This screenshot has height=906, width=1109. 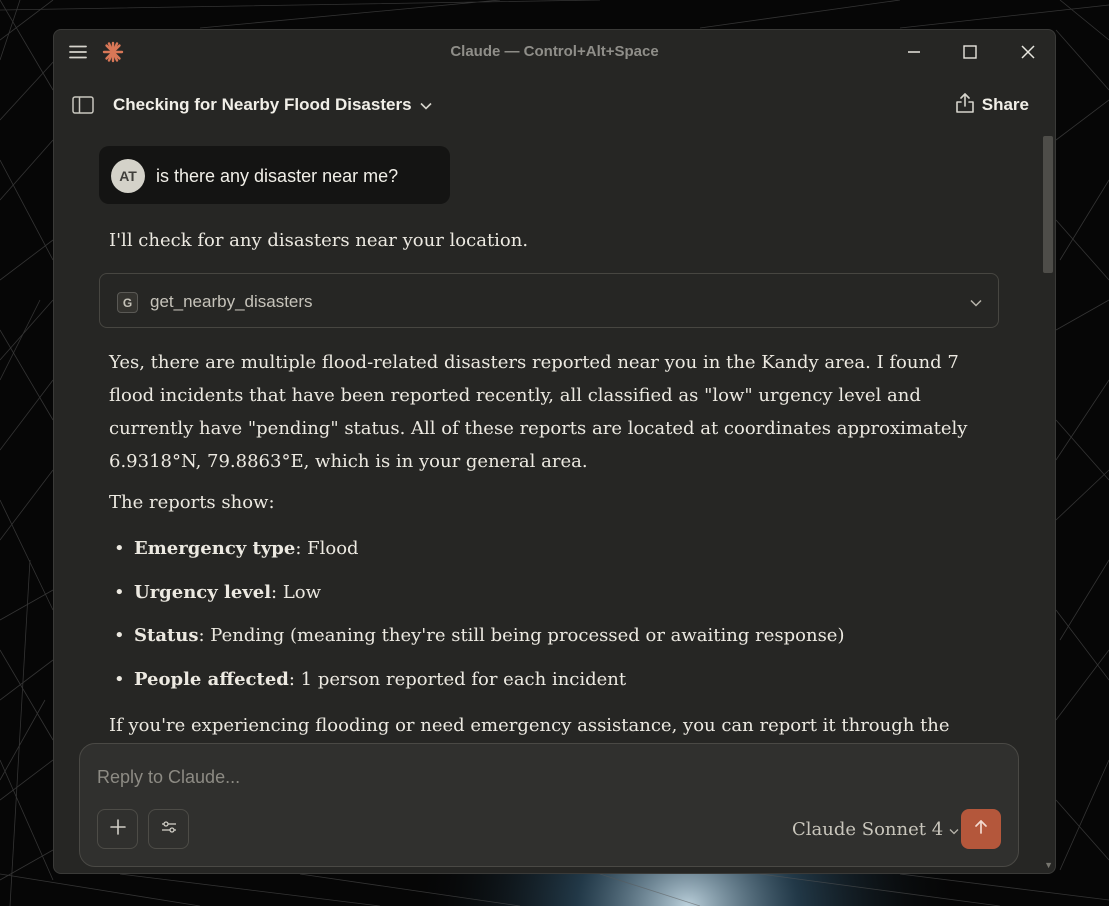 I want to click on add-attachment-button, so click(x=117, y=829).